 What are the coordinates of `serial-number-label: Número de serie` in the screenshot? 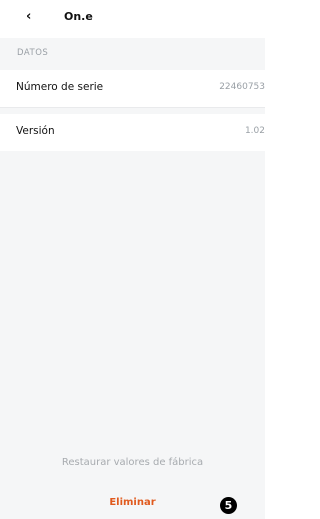 It's located at (60, 87).